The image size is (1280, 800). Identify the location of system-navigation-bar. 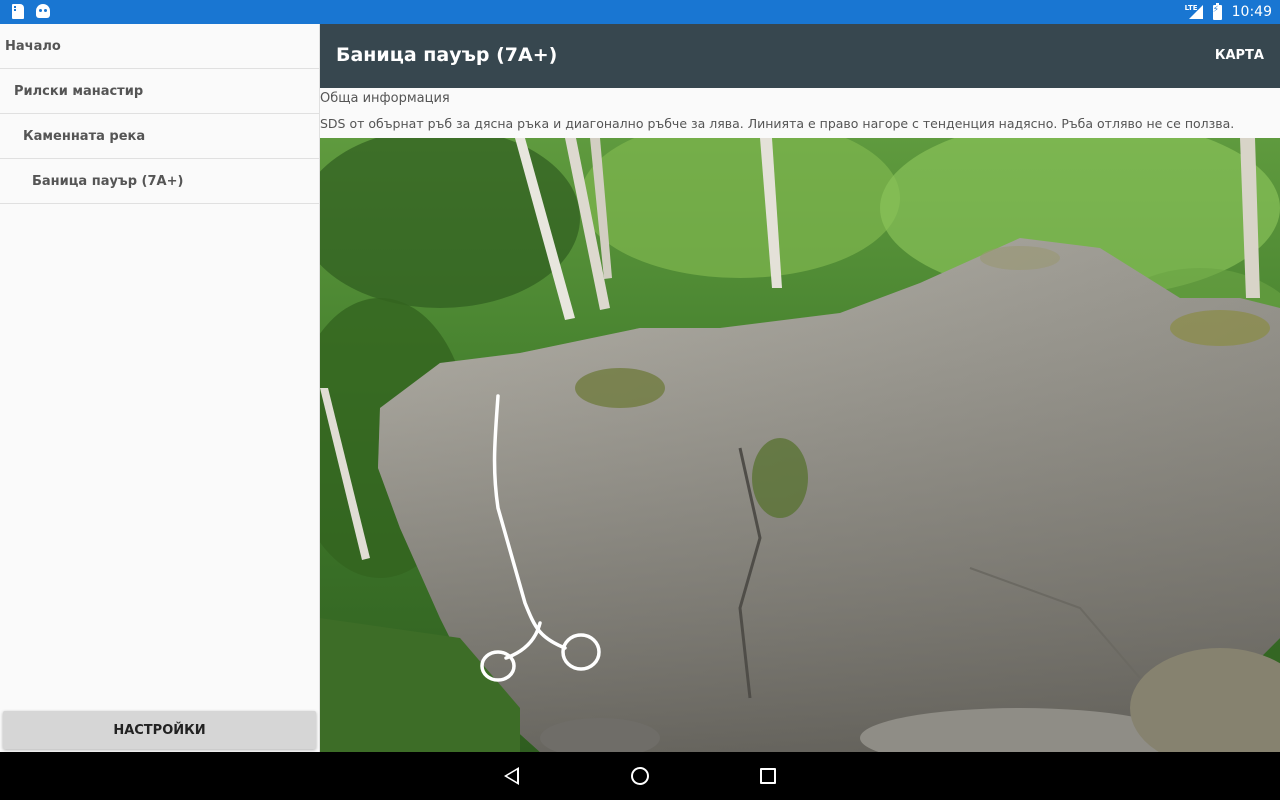
(640, 776).